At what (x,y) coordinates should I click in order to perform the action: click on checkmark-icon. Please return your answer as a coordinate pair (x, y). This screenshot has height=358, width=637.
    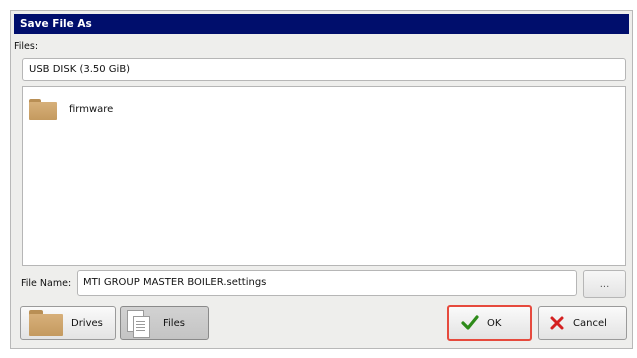
    Looking at the image, I should click on (470, 322).